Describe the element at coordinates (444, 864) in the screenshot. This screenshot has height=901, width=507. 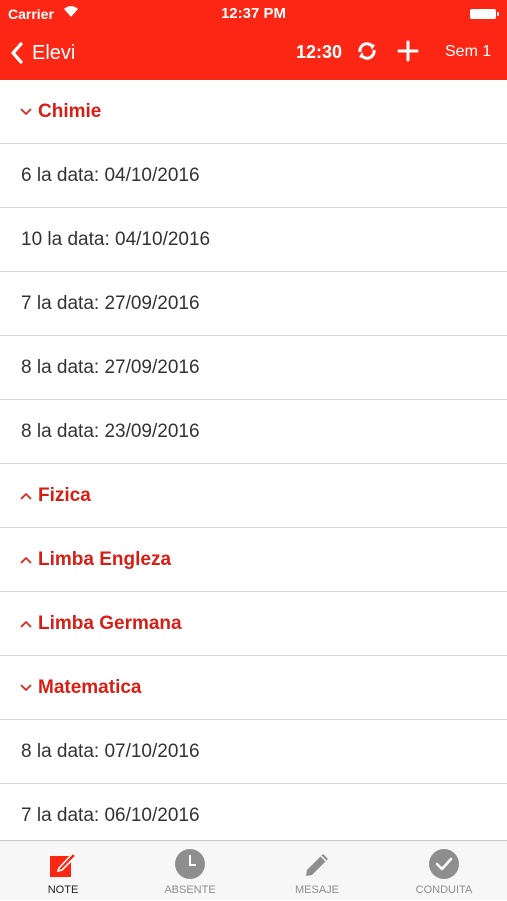
I see `checkmark-circle-icon` at that location.